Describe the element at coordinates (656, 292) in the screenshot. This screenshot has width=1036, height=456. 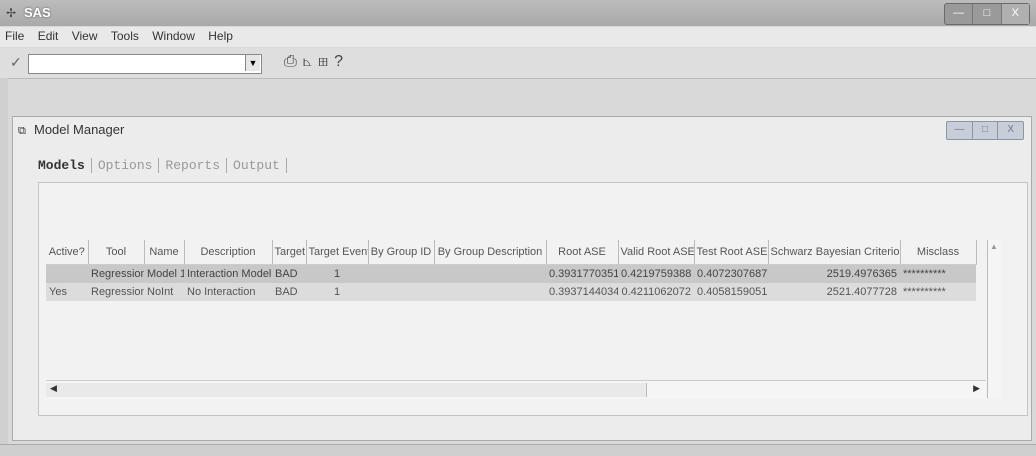
I see `cell-valid-root-ase: 0.4211062072` at that location.